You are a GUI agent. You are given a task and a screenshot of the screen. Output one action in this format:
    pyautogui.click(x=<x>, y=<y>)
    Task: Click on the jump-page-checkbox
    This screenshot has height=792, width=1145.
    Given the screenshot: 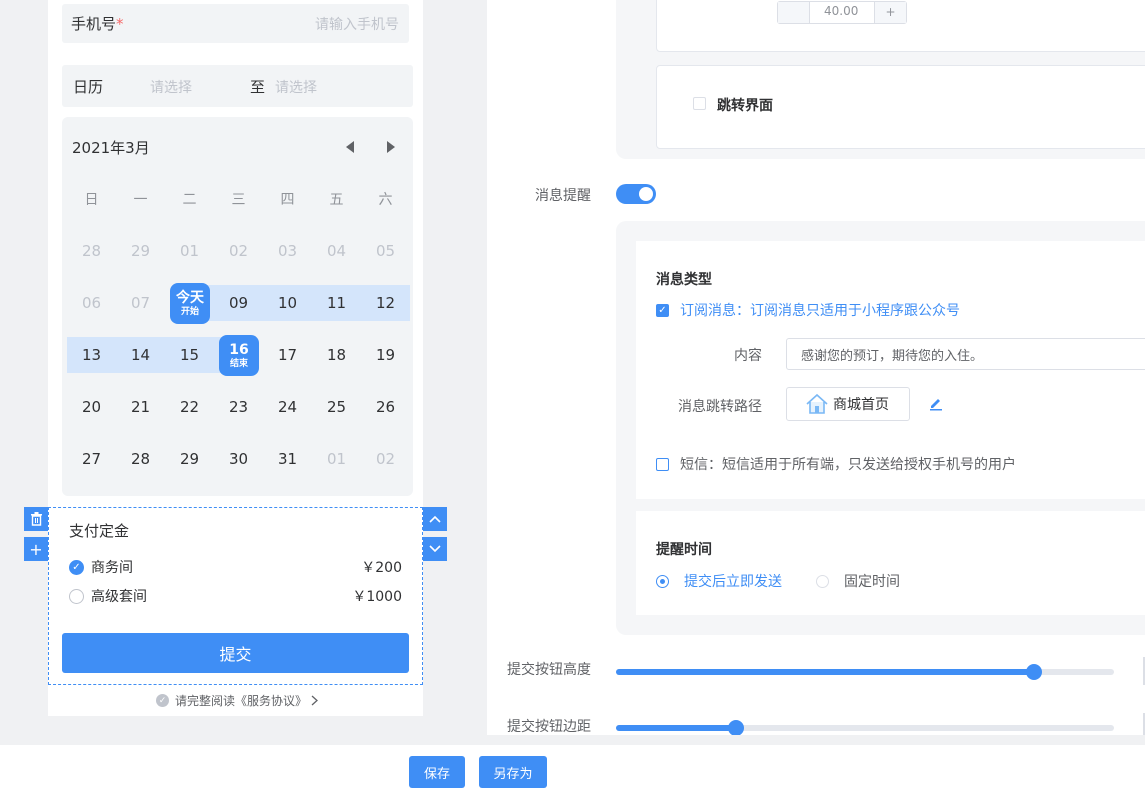 What is the action you would take?
    pyautogui.click(x=699, y=103)
    